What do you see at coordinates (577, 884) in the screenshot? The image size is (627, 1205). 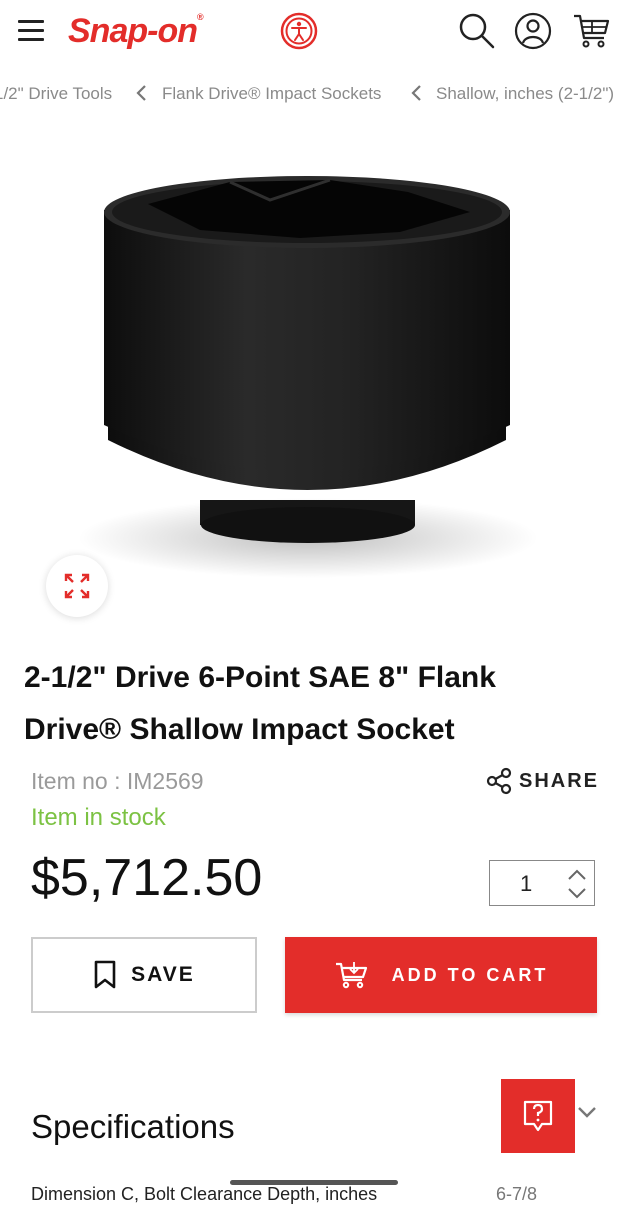 I see `stepper-arrows-icon` at bounding box center [577, 884].